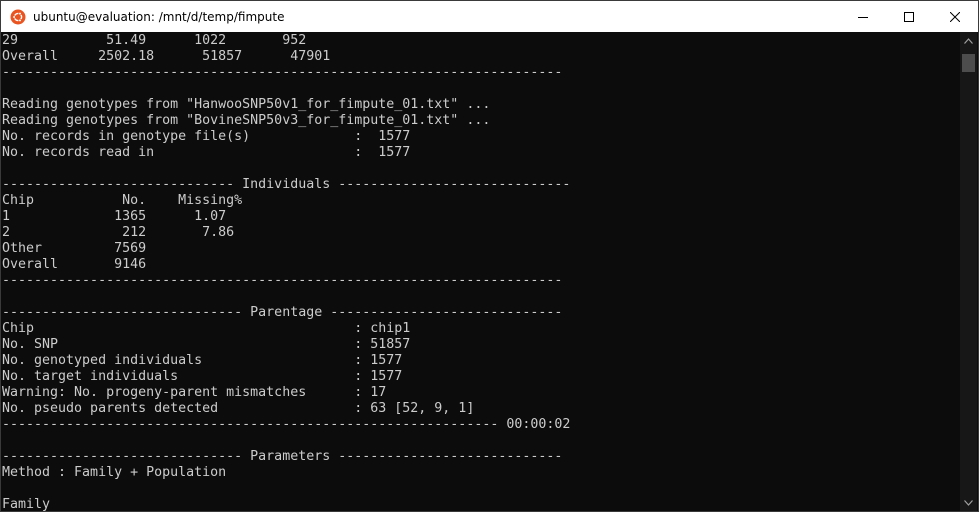 This screenshot has height=512, width=979. I want to click on terminal-line: Overall 9146, so click(74, 264).